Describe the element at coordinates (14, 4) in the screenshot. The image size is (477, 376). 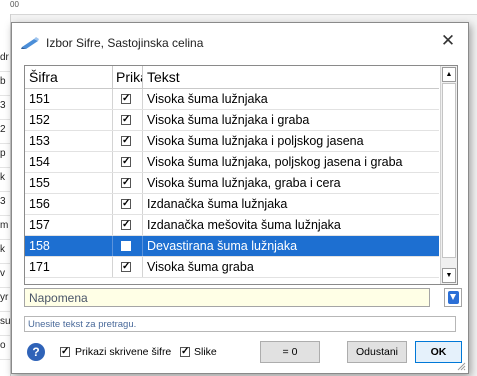
I see `background-header-label: 00` at that location.